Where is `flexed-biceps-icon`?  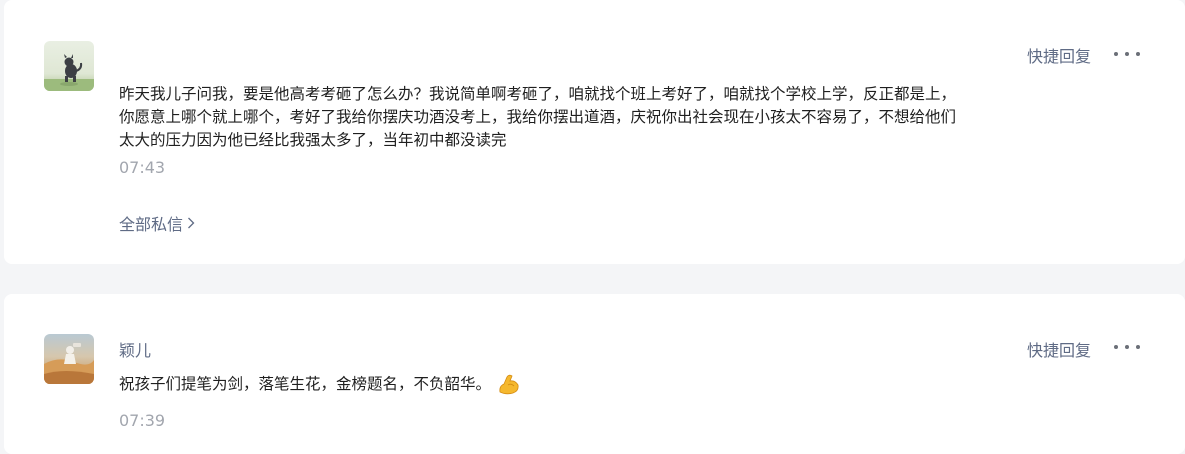 flexed-biceps-icon is located at coordinates (509, 384).